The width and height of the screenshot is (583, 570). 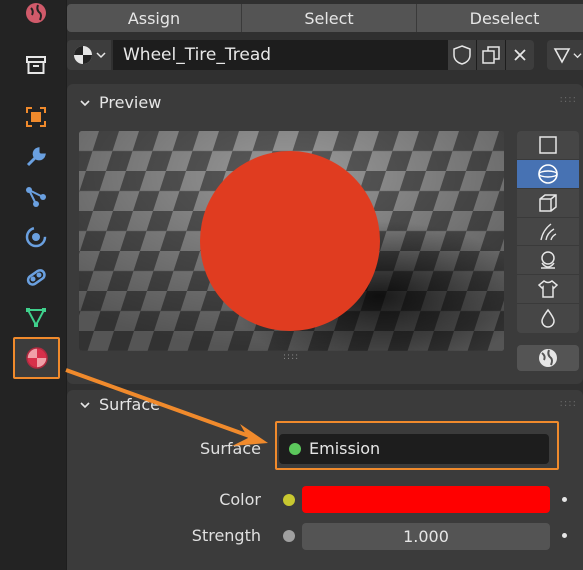 I want to click on object-icon, so click(x=36, y=117).